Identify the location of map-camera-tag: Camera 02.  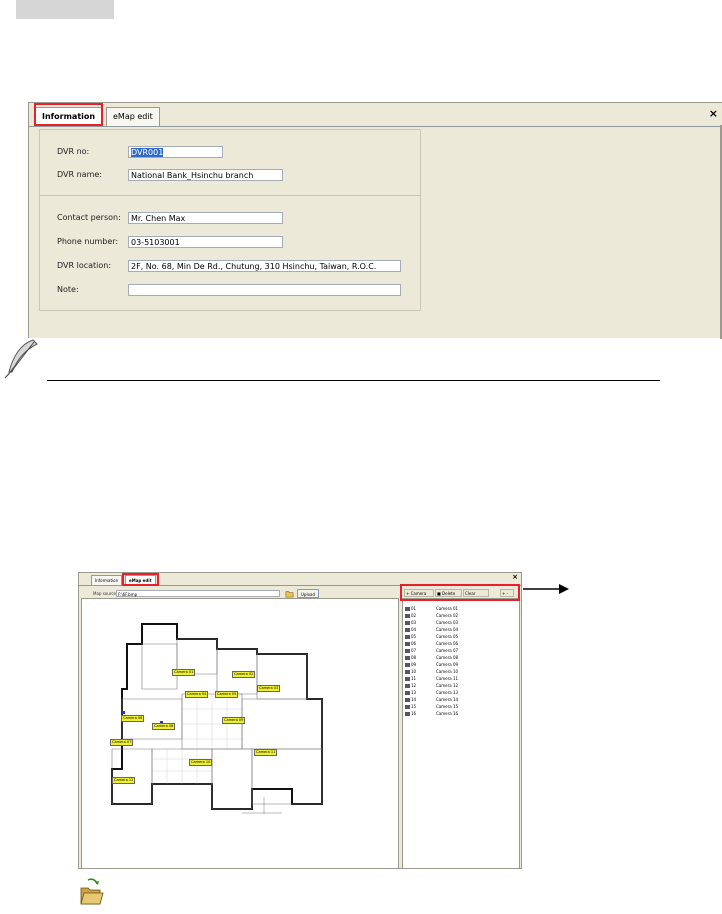
(244, 674).